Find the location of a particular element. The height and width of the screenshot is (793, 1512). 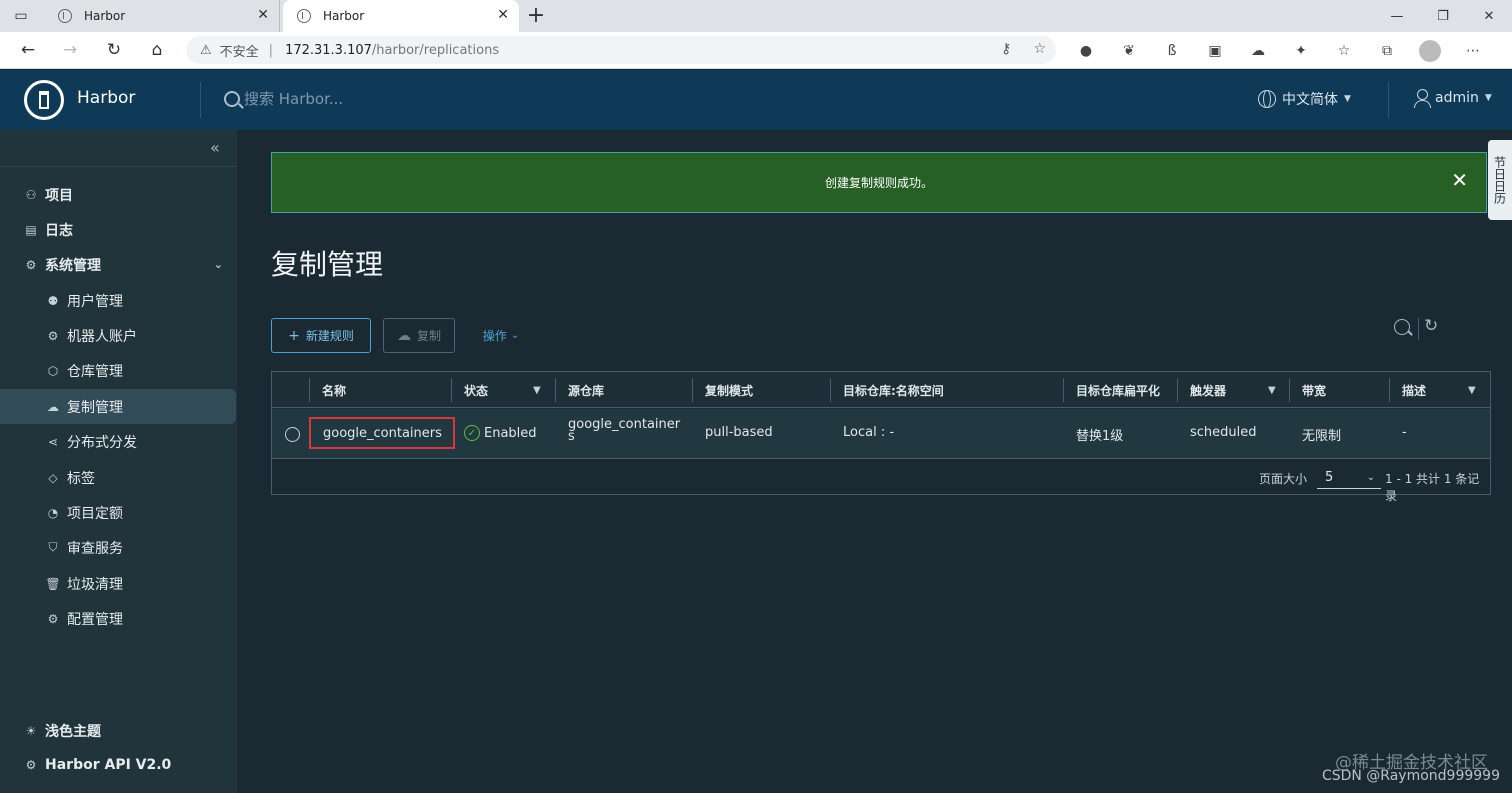

copy-button: ☁ 复制 is located at coordinates (419, 335).